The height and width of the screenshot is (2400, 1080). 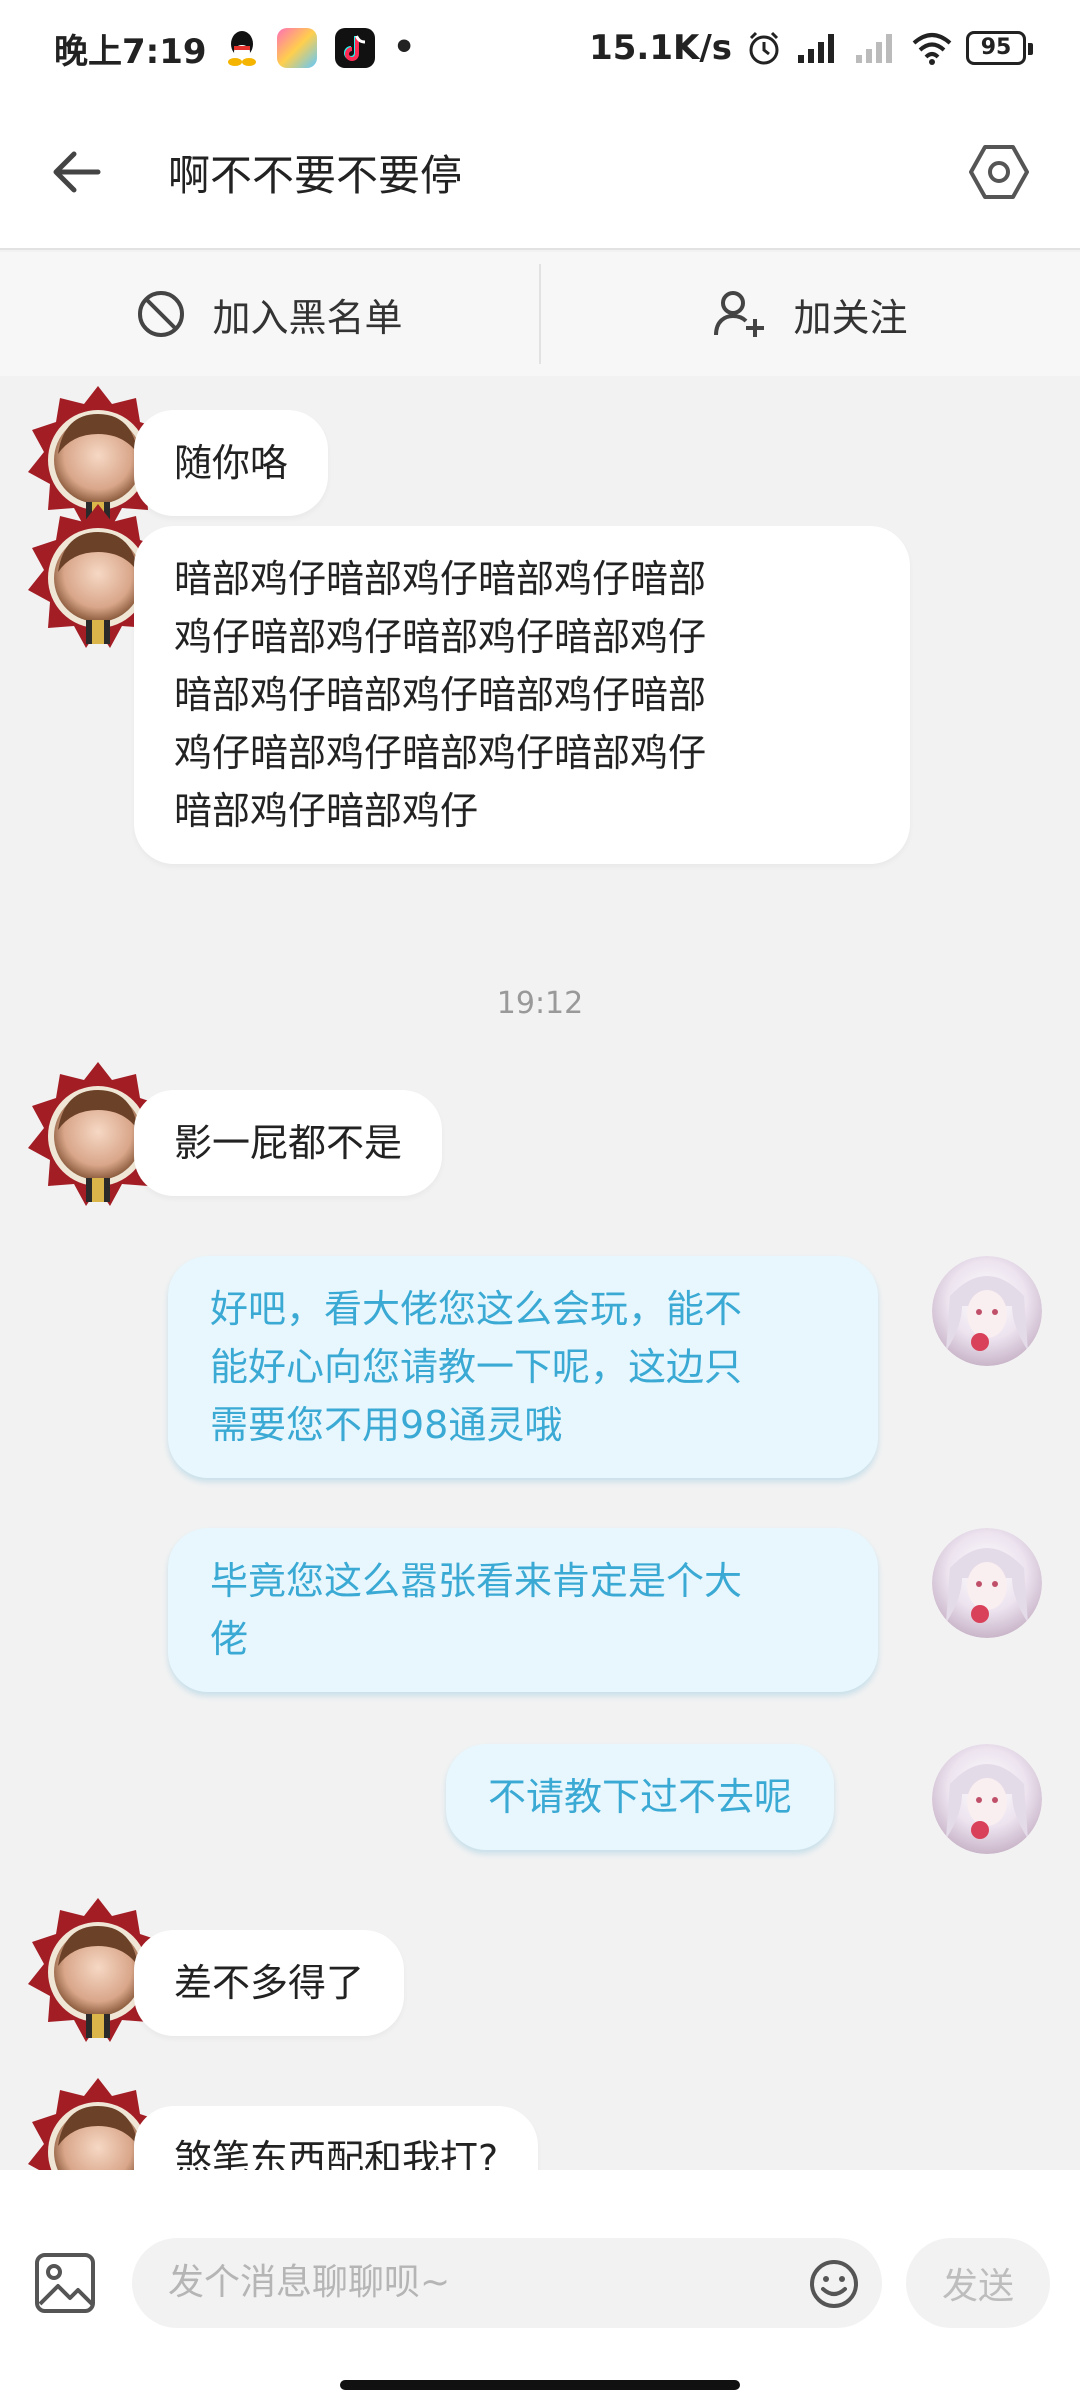 What do you see at coordinates (834, 2284) in the screenshot?
I see `emoji-icon` at bounding box center [834, 2284].